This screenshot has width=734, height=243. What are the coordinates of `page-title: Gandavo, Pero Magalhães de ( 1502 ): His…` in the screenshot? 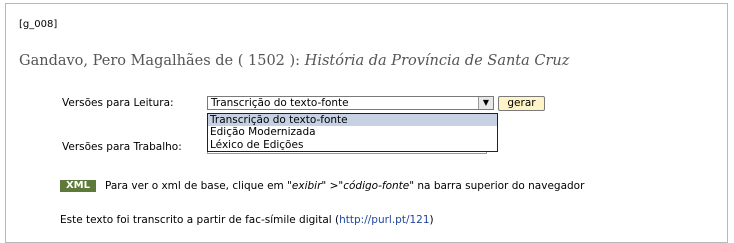 It's located at (294, 61).